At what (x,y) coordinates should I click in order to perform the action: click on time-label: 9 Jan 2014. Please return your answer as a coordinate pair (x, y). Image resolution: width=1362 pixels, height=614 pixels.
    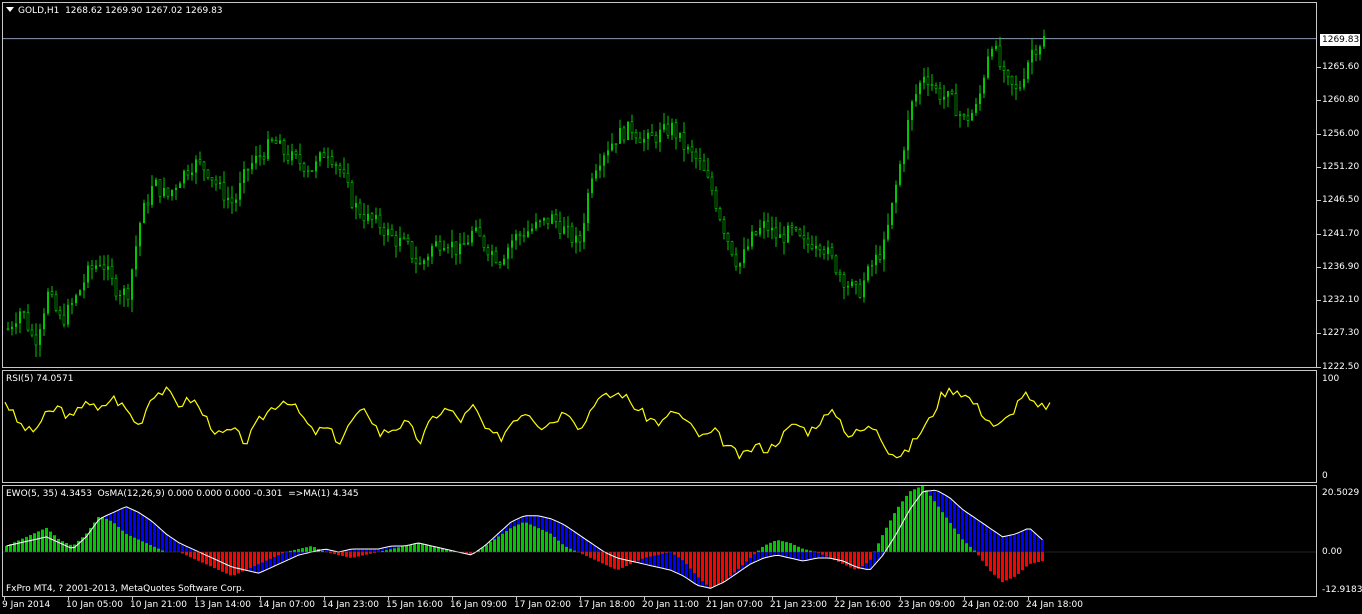
    Looking at the image, I should click on (26, 605).